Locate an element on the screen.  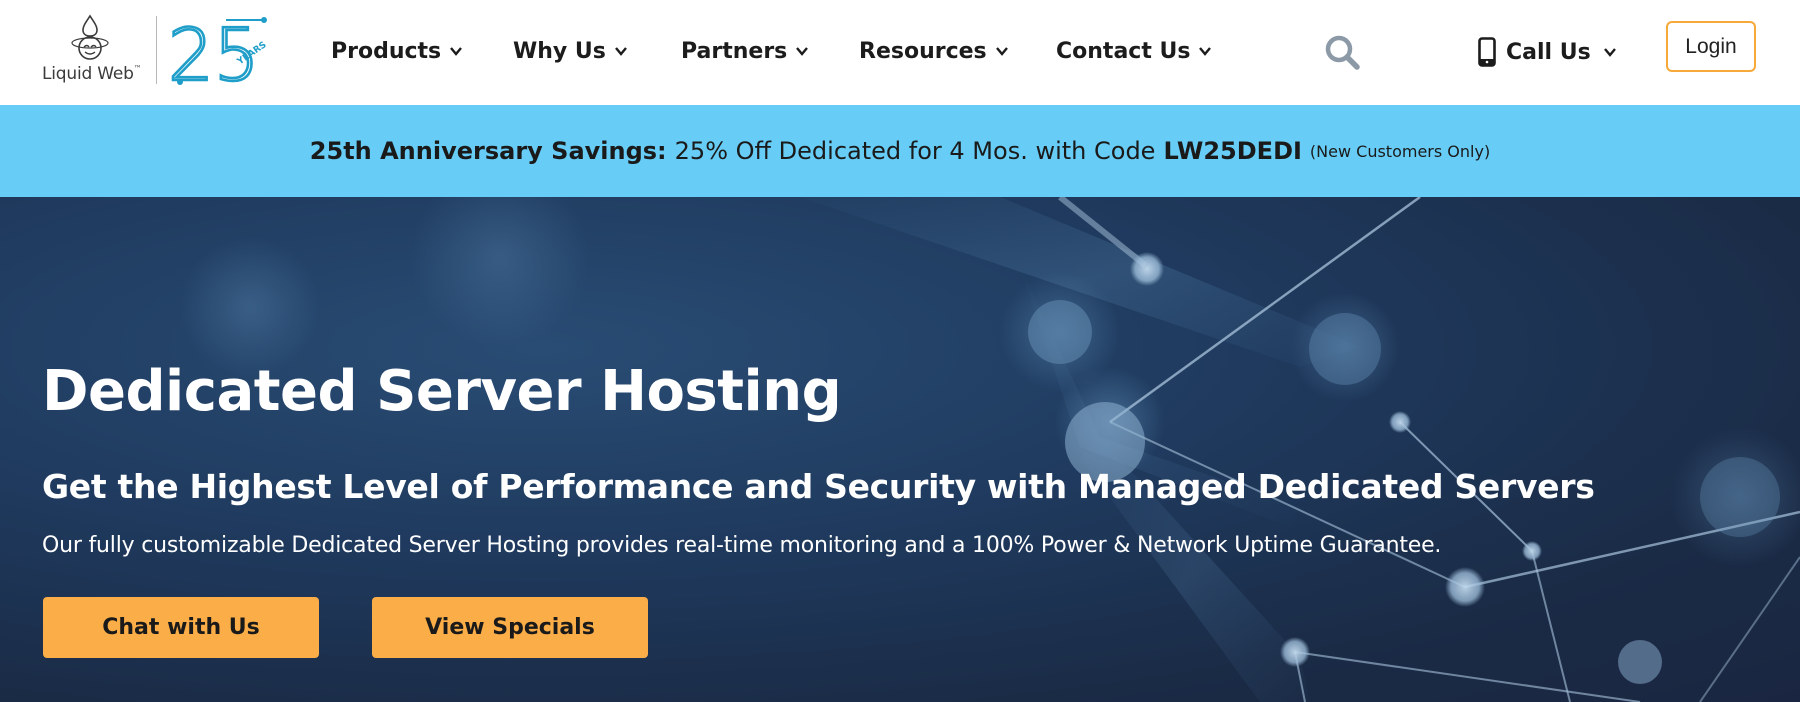
view-specials-button: View Specials is located at coordinates (510, 627).